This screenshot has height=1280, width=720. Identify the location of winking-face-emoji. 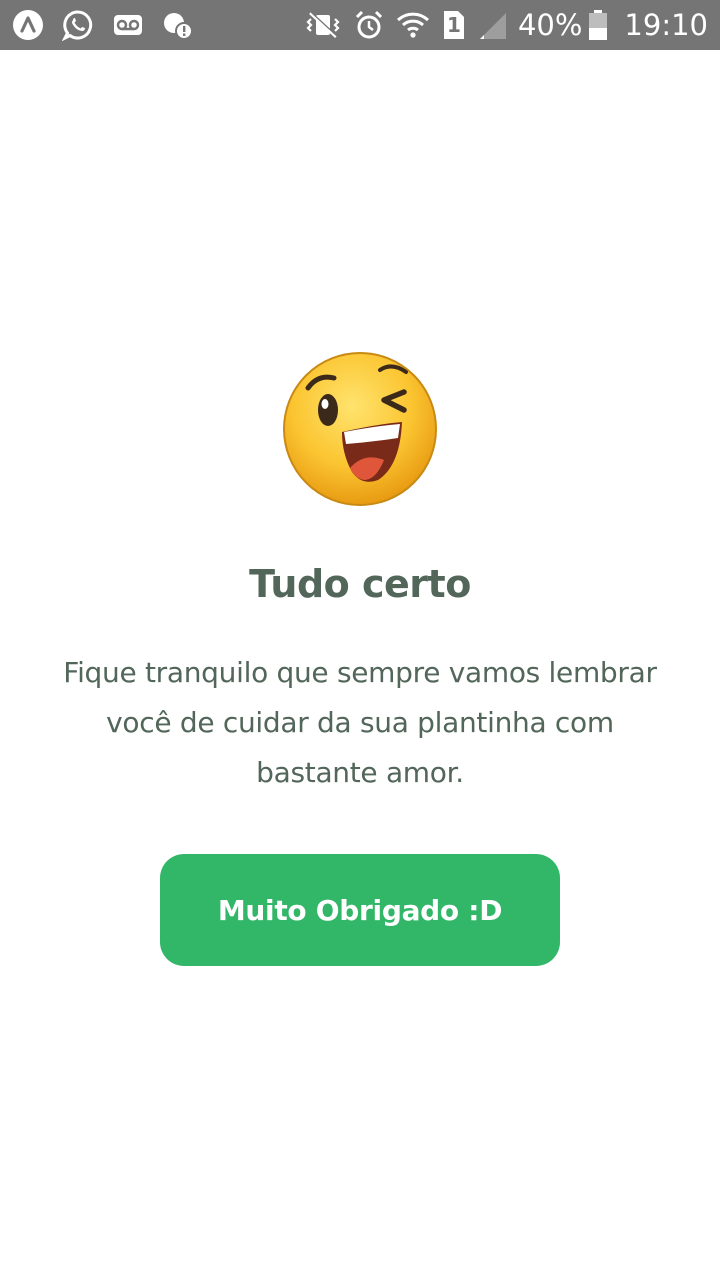
(360, 429).